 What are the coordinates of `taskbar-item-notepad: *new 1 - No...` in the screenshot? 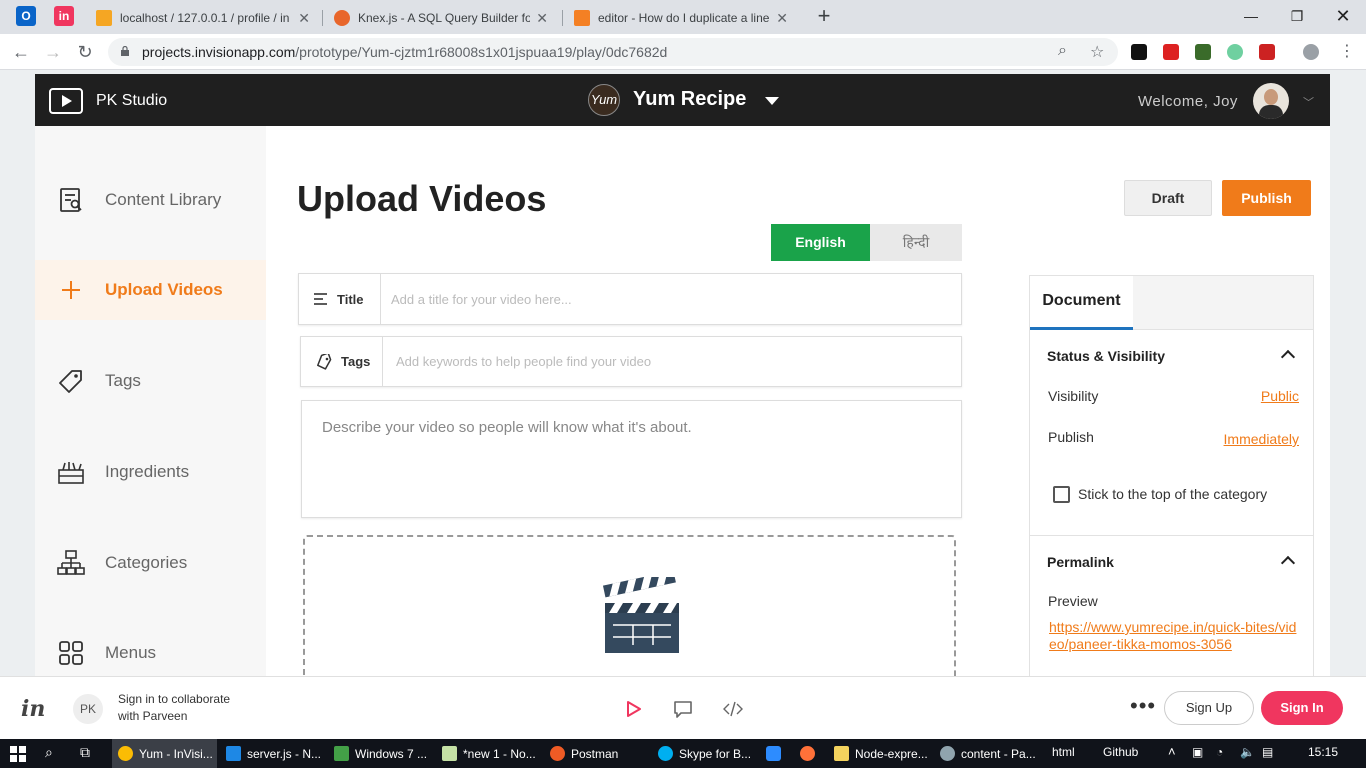 It's located at (490, 753).